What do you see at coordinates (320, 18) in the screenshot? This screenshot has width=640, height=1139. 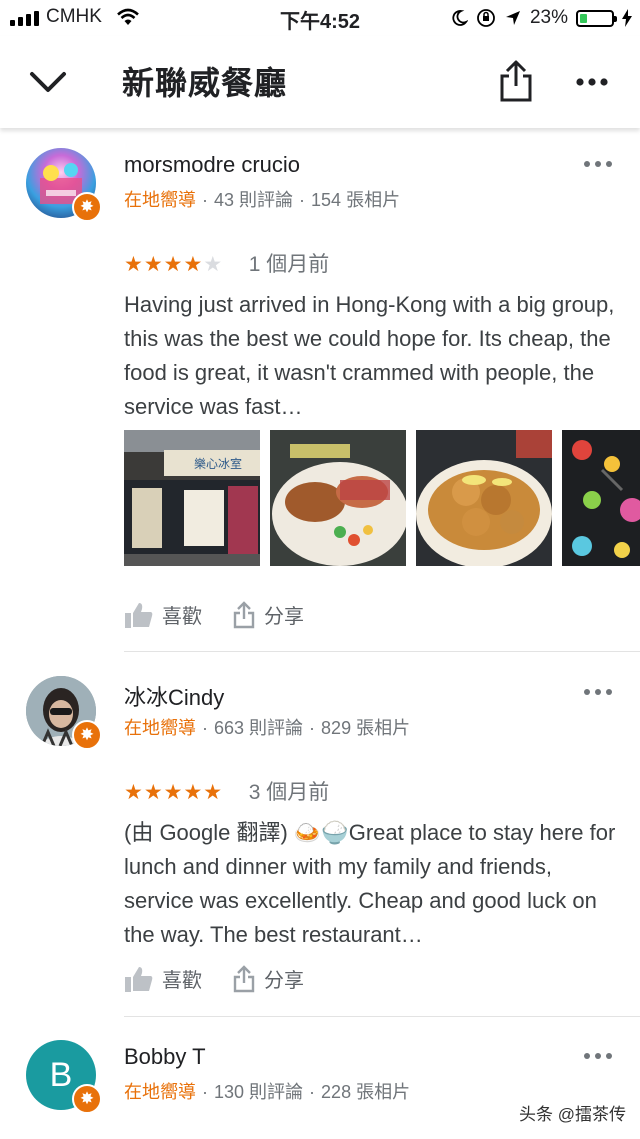 I see `status-bar: CMHK 下午4:52 23%` at bounding box center [320, 18].